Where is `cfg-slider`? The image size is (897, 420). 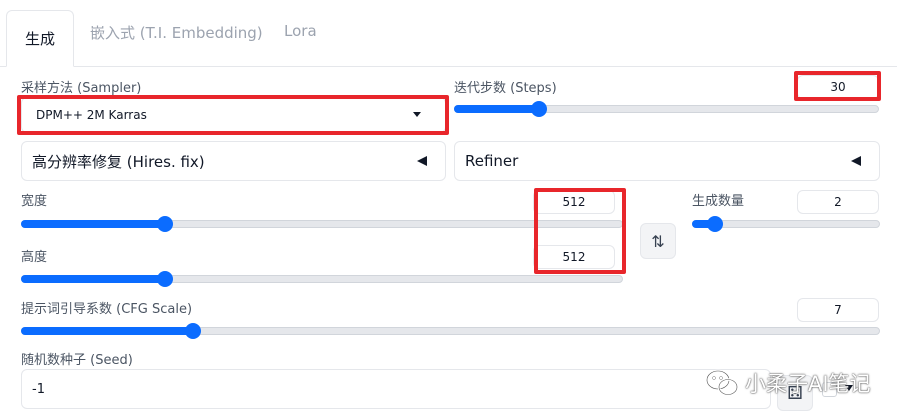 cfg-slider is located at coordinates (450, 331).